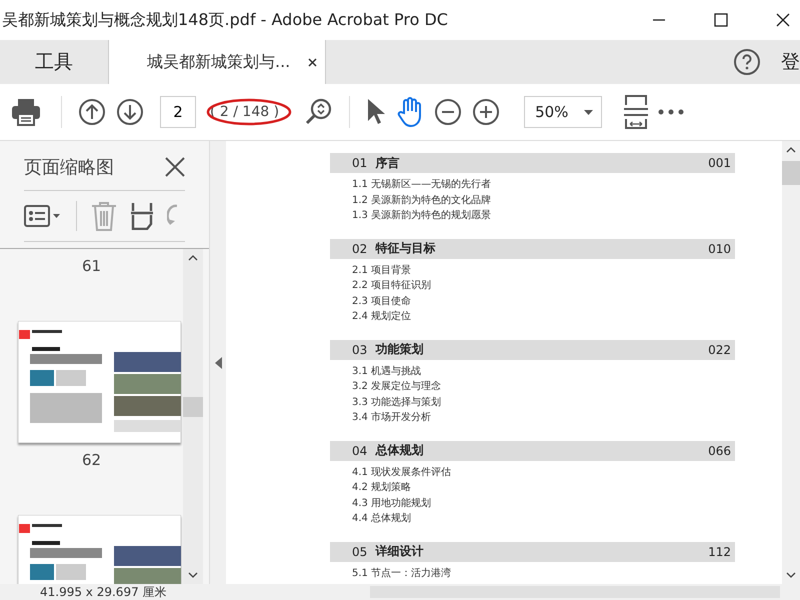 The width and height of the screenshot is (800, 600). I want to click on toc-entry: 3.2 发展定位与理念, so click(396, 387).